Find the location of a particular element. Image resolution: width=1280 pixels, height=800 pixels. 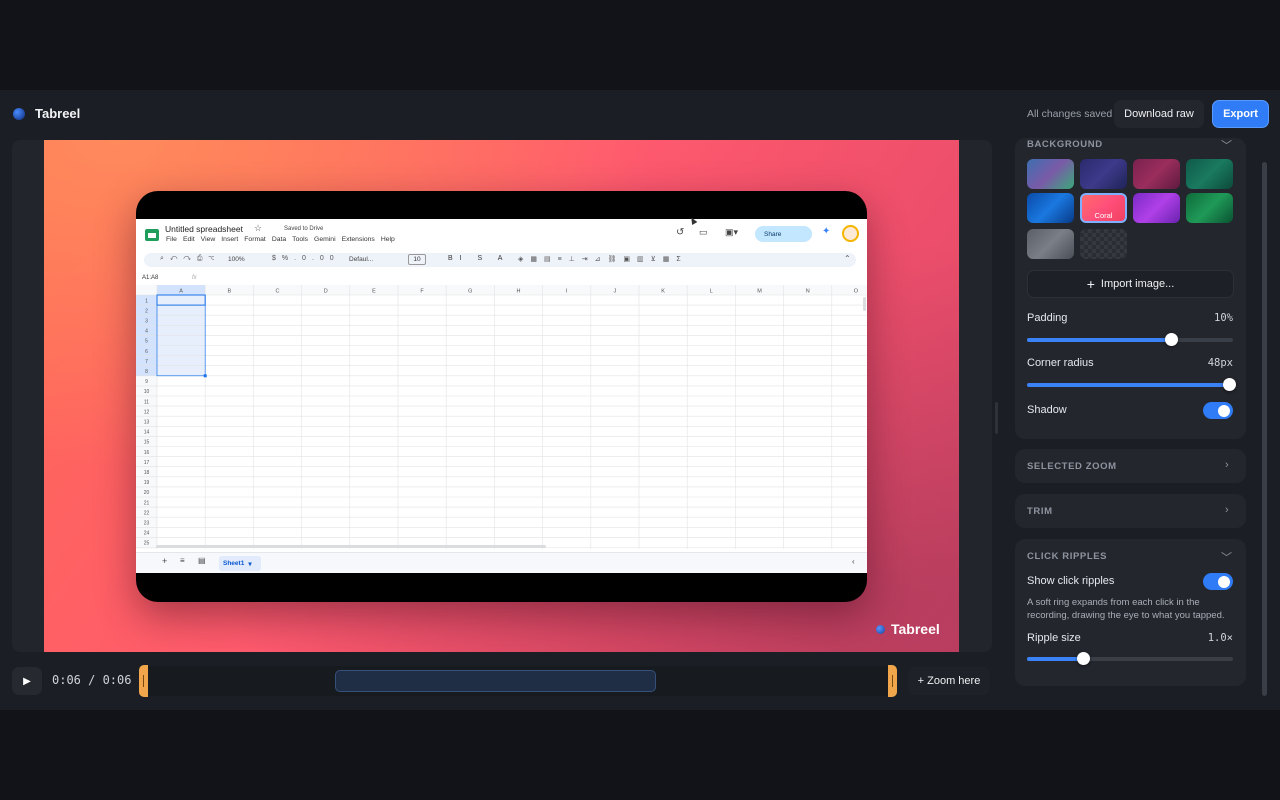

row-header: 10 is located at coordinates (147, 392).